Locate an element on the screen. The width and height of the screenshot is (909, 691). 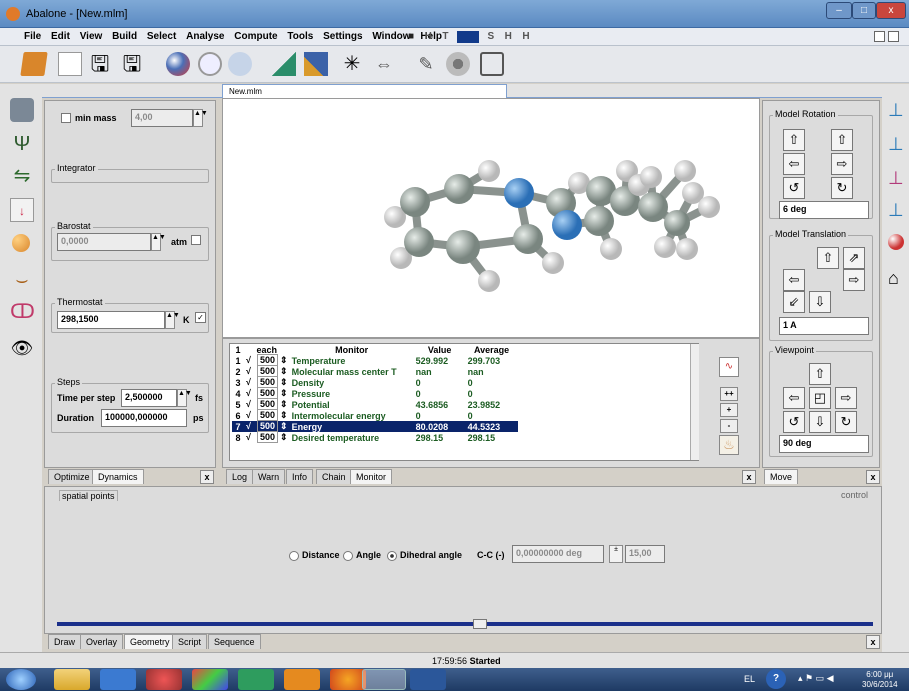
row-each: √ 500 ⇕ is located at coordinates (267, 437).